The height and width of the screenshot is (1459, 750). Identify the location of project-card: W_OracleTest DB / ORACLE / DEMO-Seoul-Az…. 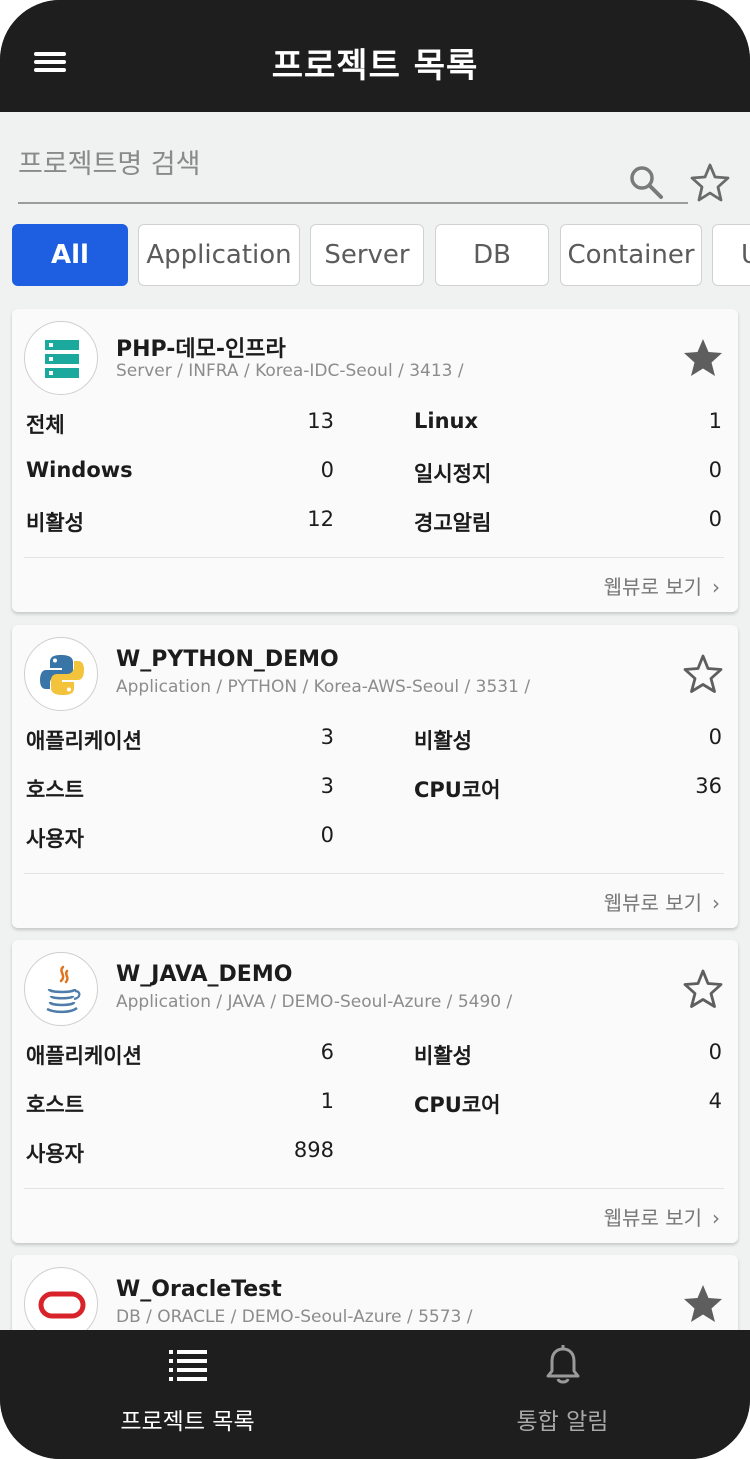
(375, 1292).